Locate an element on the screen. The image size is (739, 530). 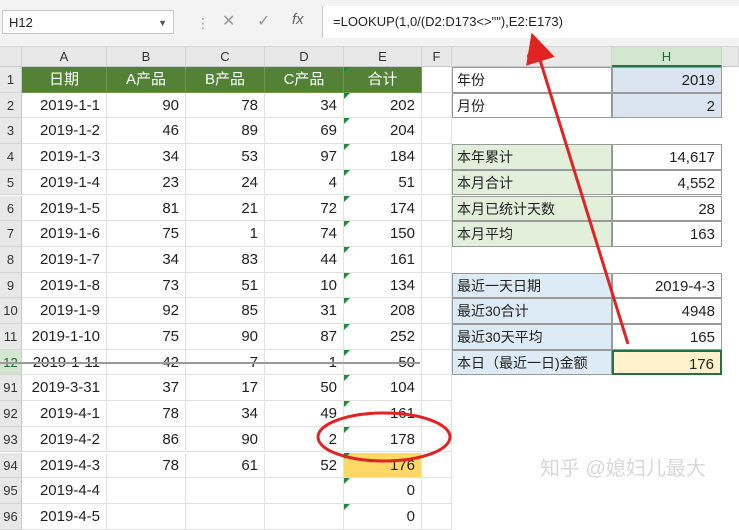
summary-value: 4948 is located at coordinates (667, 311).